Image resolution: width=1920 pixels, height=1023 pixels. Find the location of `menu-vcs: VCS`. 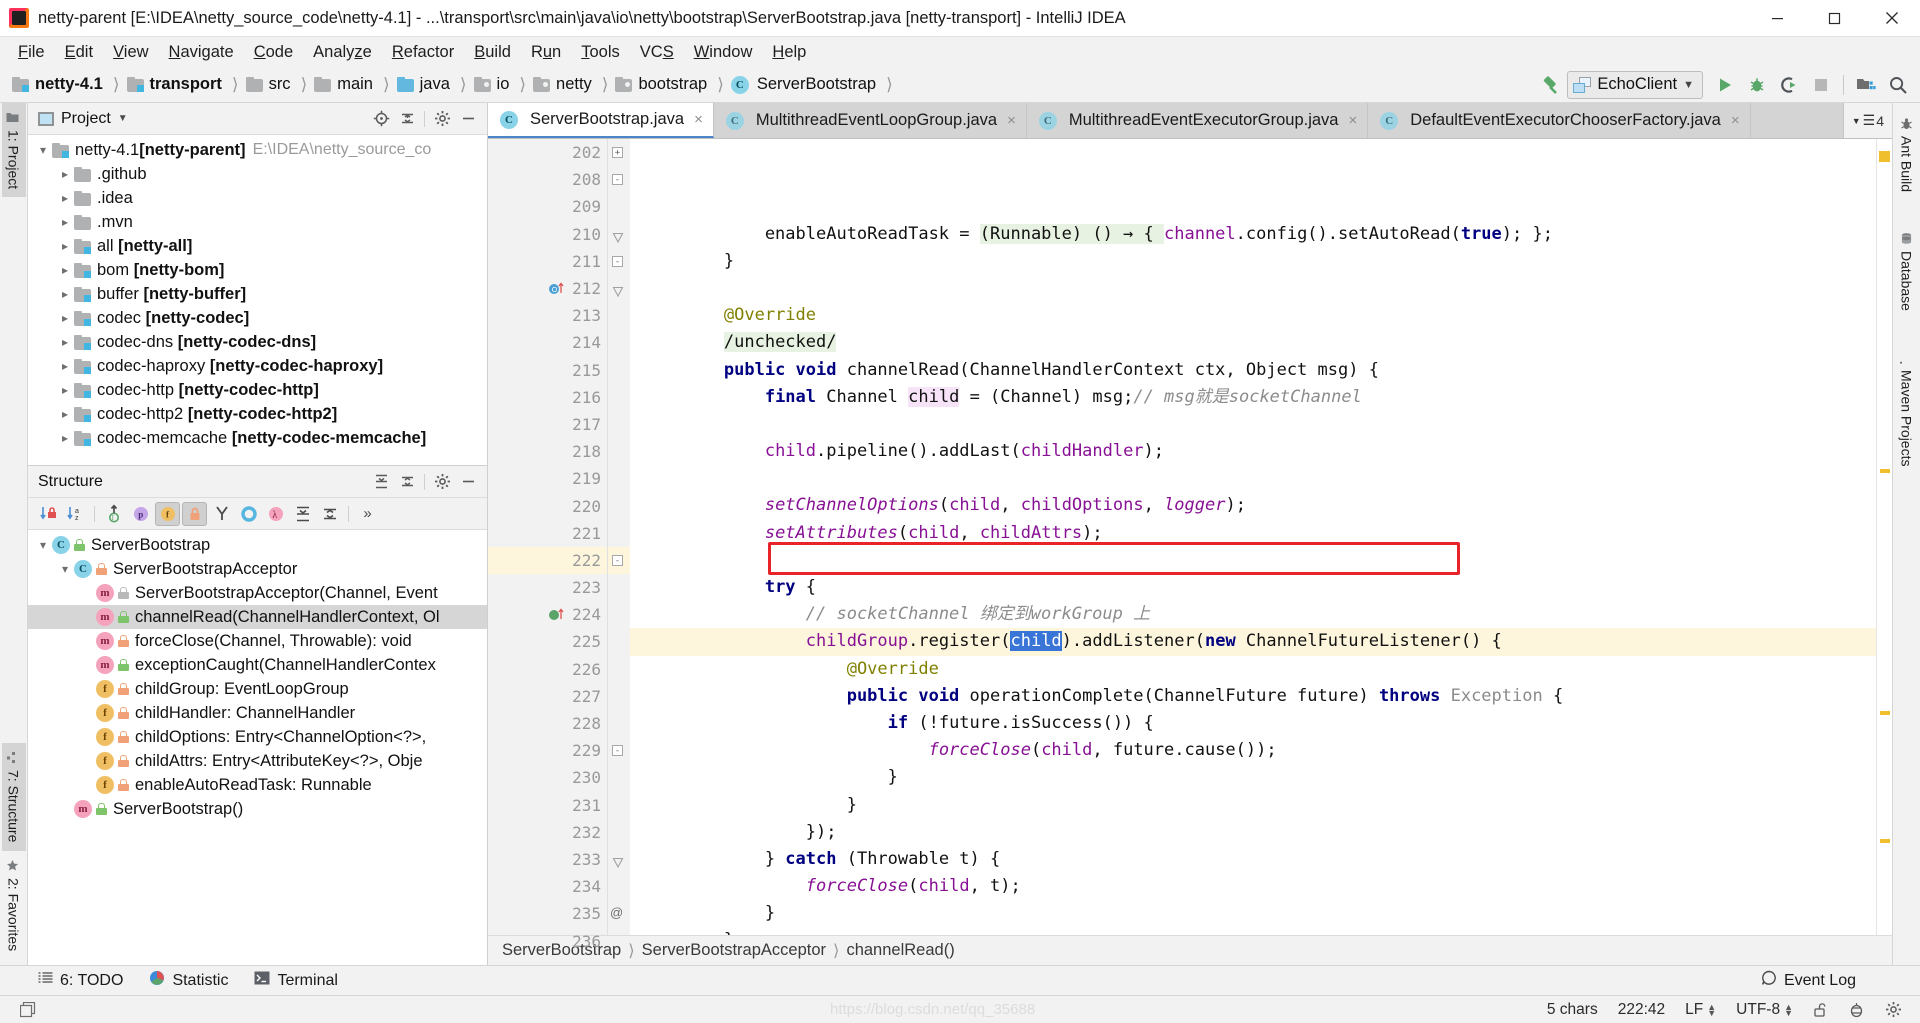

menu-vcs: VCS is located at coordinates (657, 52).